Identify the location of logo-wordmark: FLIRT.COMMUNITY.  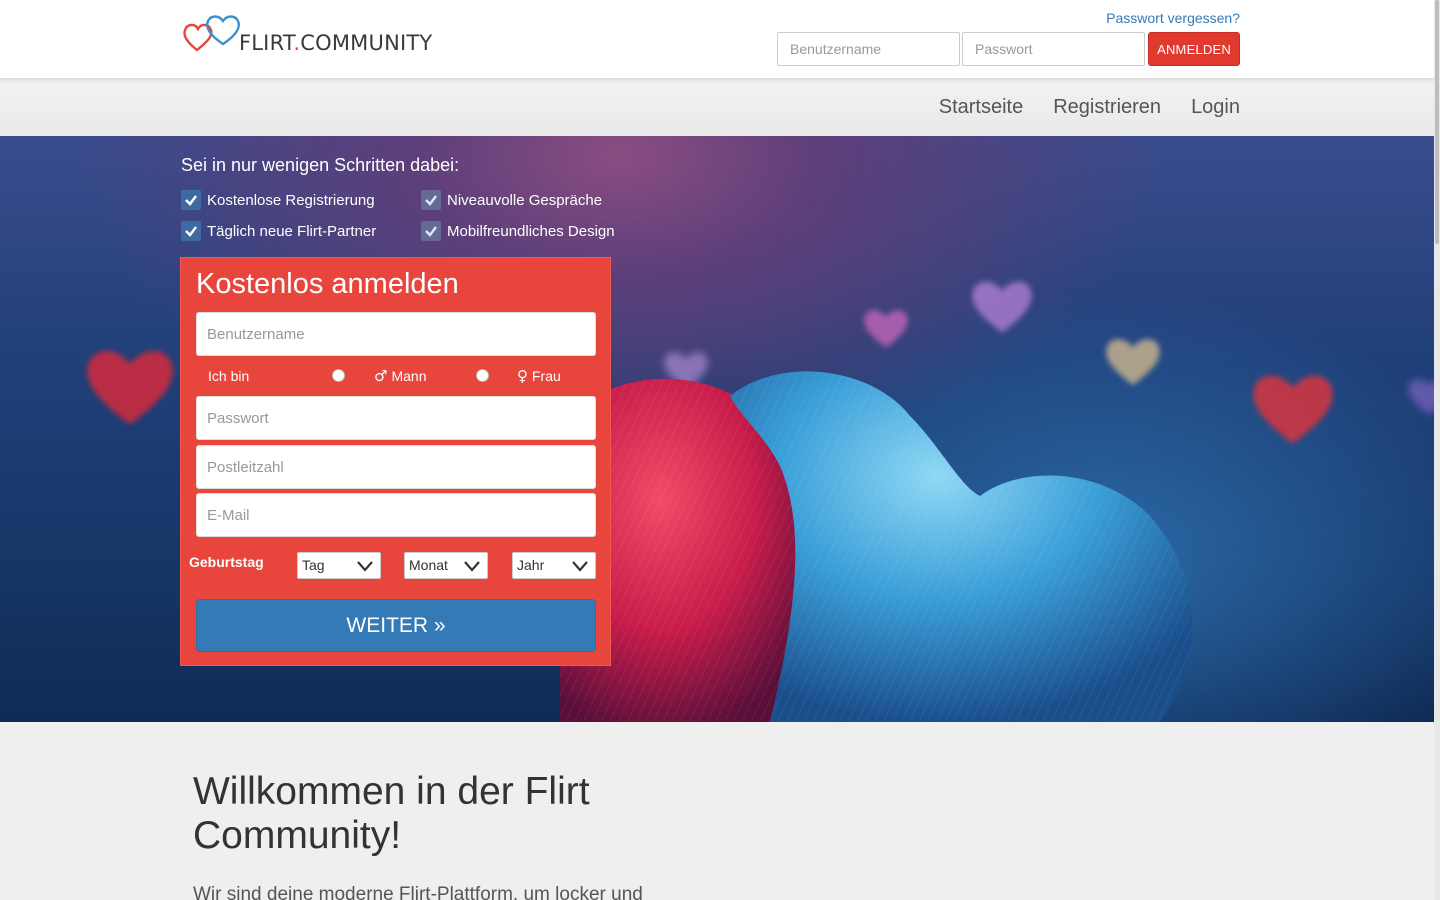
(336, 43).